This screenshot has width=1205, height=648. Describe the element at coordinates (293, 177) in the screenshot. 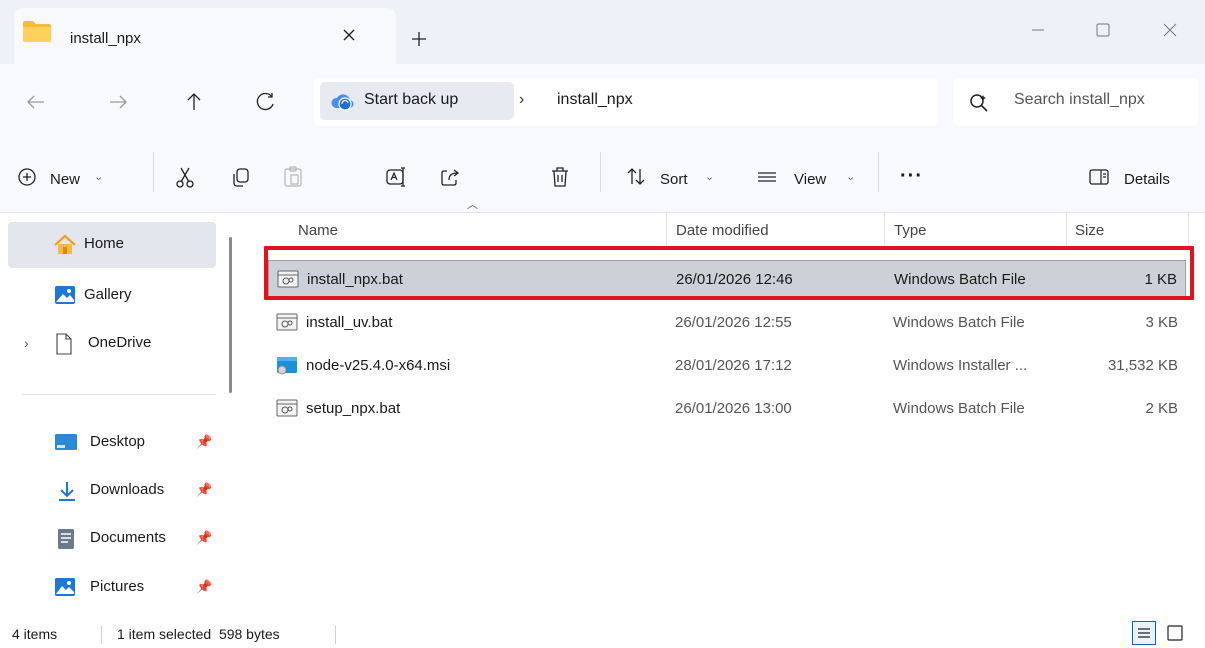

I see `paste-icon` at that location.